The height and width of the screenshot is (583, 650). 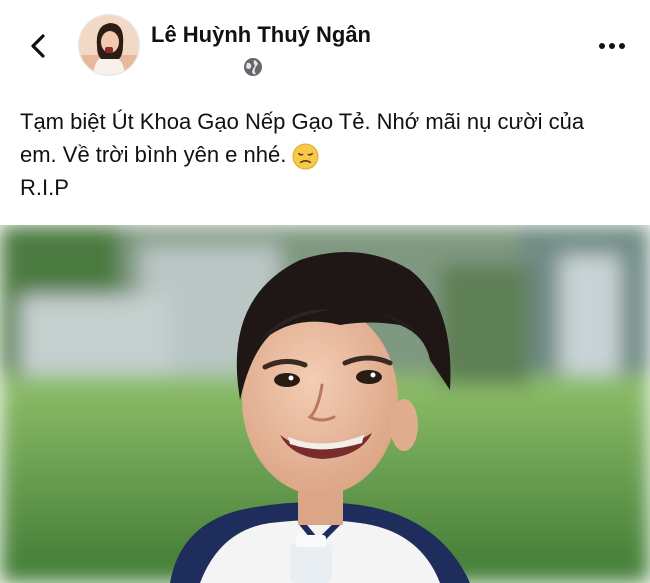 I want to click on avatar-photo, so click(x=109, y=45).